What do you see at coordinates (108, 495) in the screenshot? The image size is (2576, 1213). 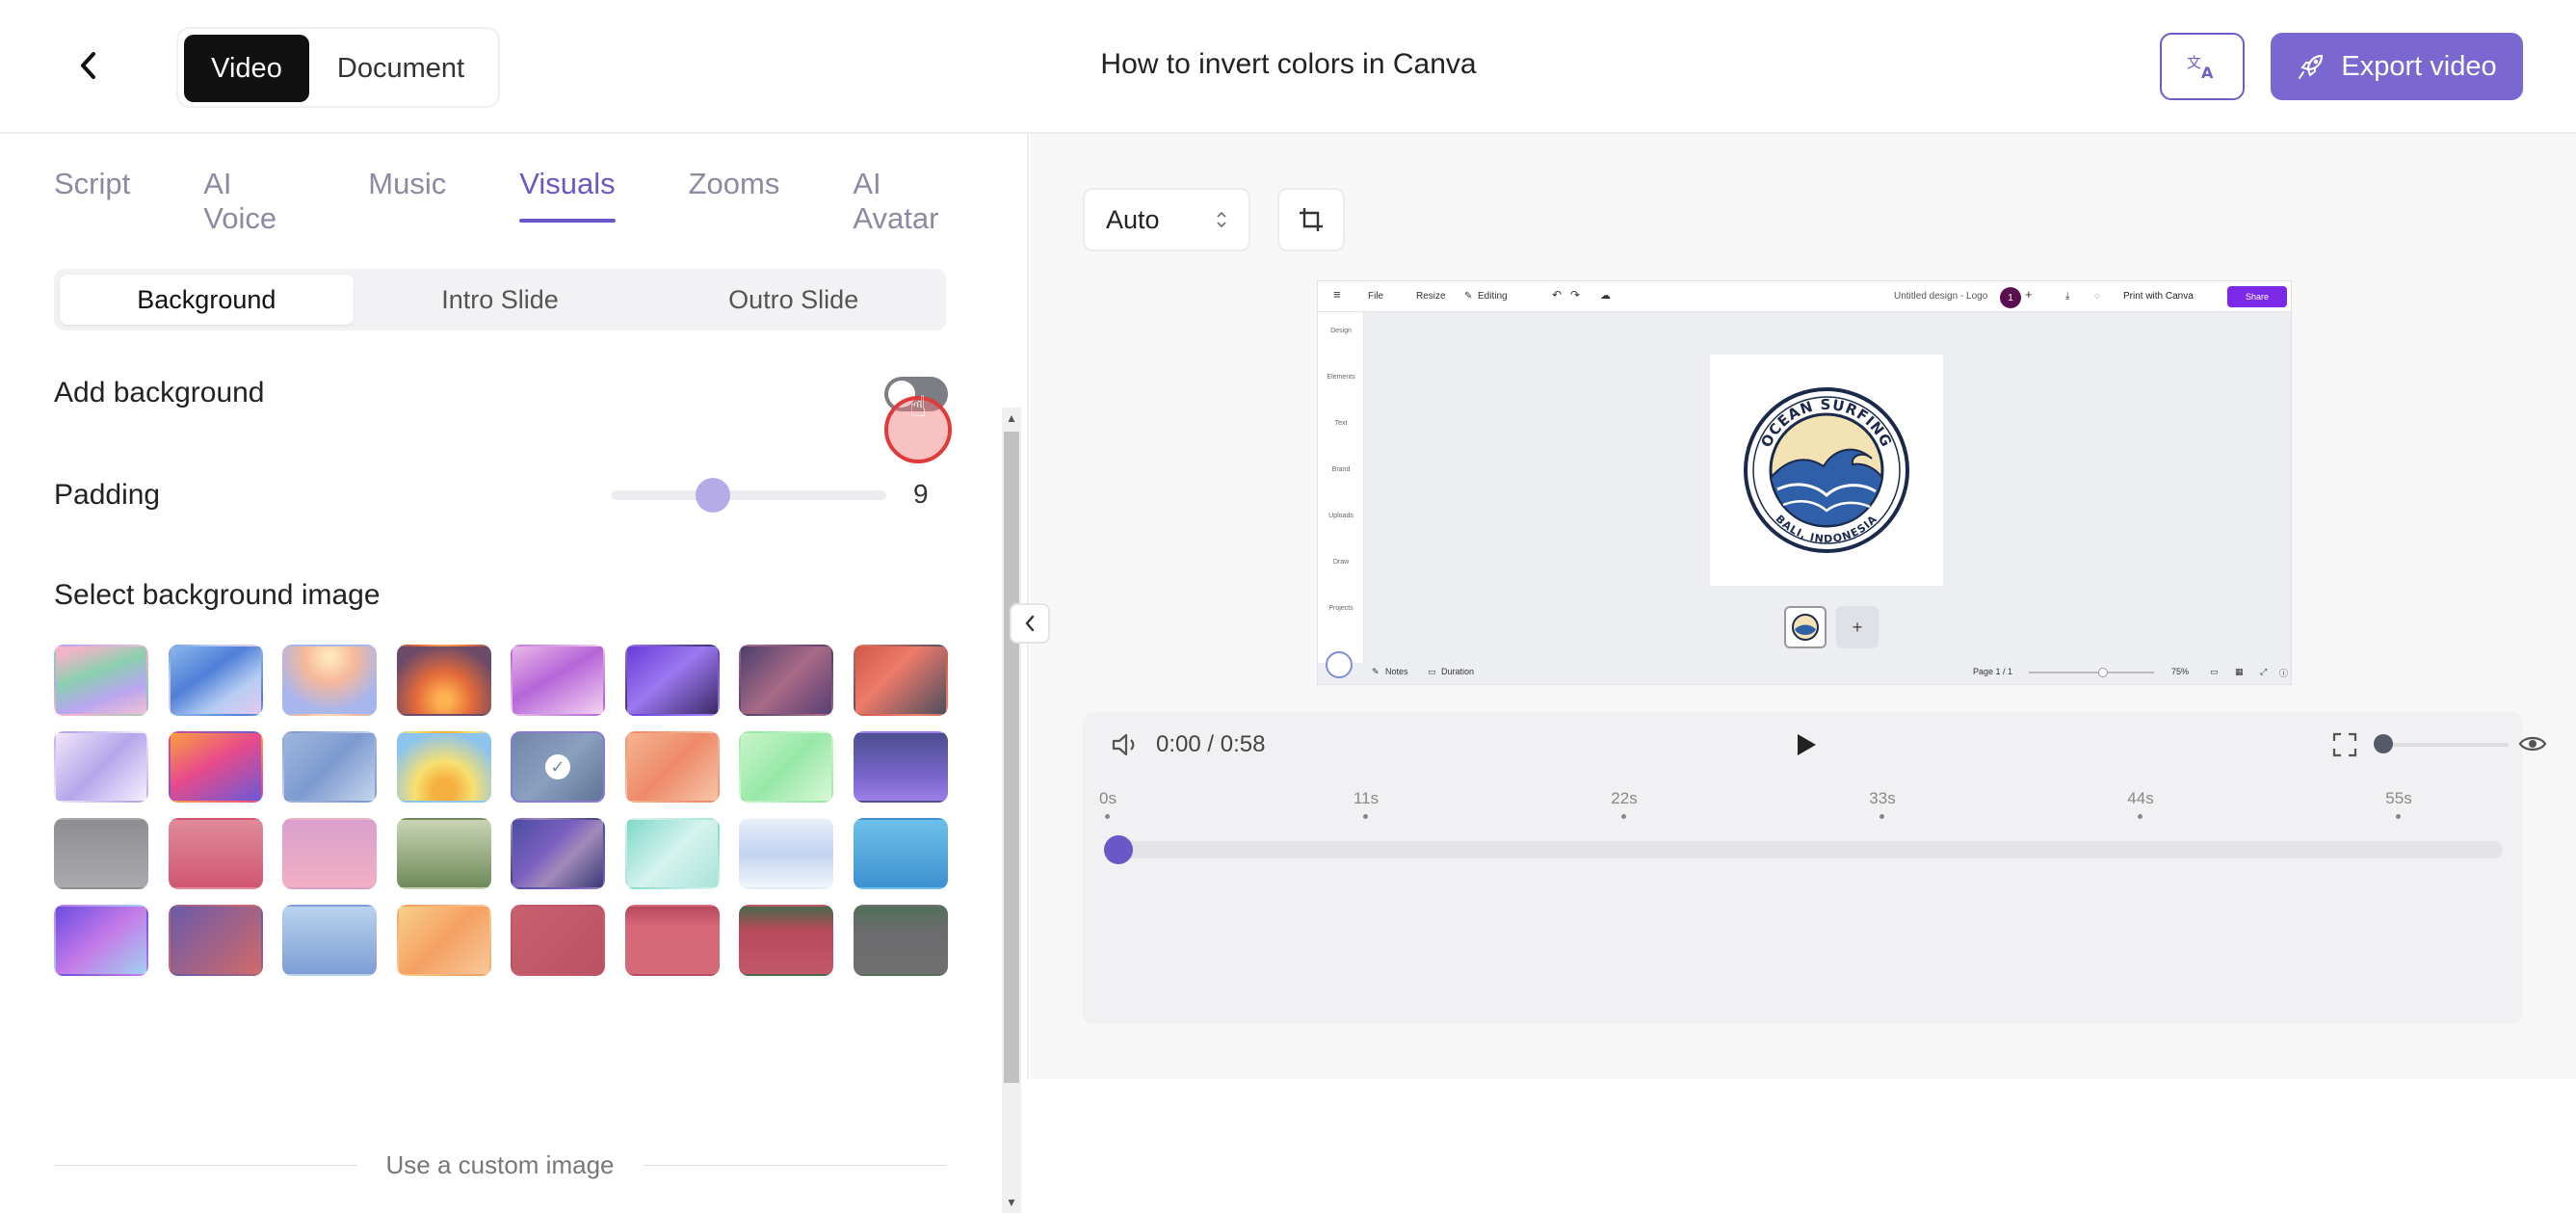 I see `padding-label: Padding` at bounding box center [108, 495].